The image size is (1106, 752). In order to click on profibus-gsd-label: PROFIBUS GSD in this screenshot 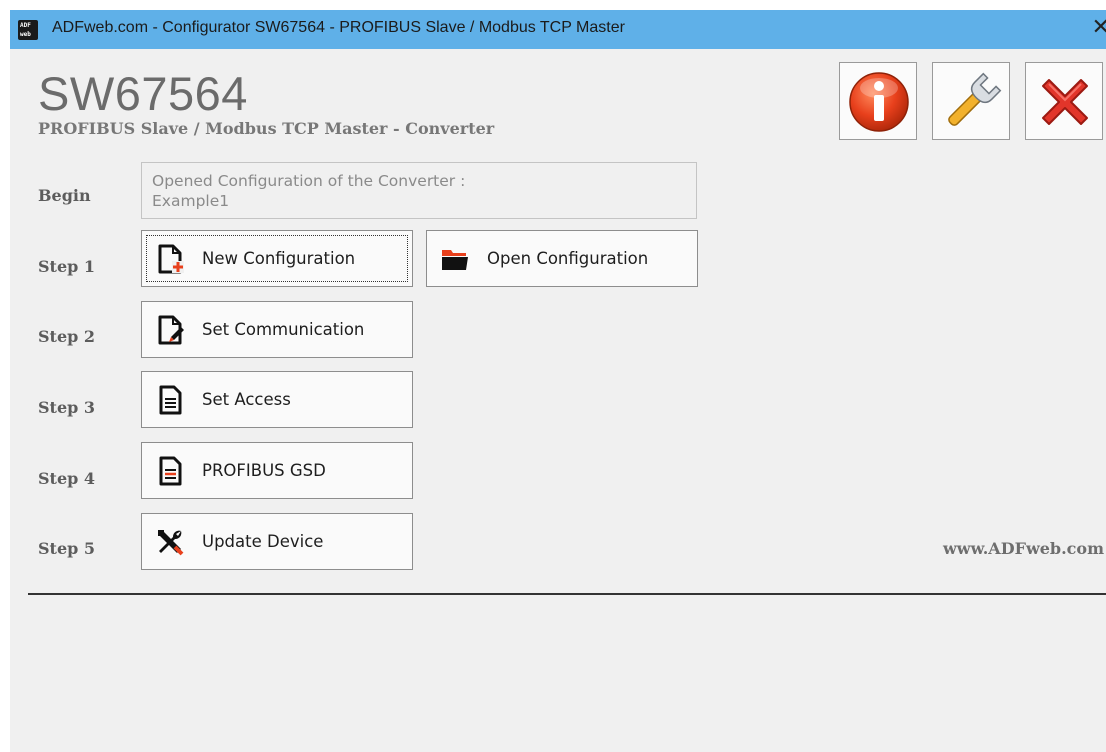, I will do `click(264, 470)`.